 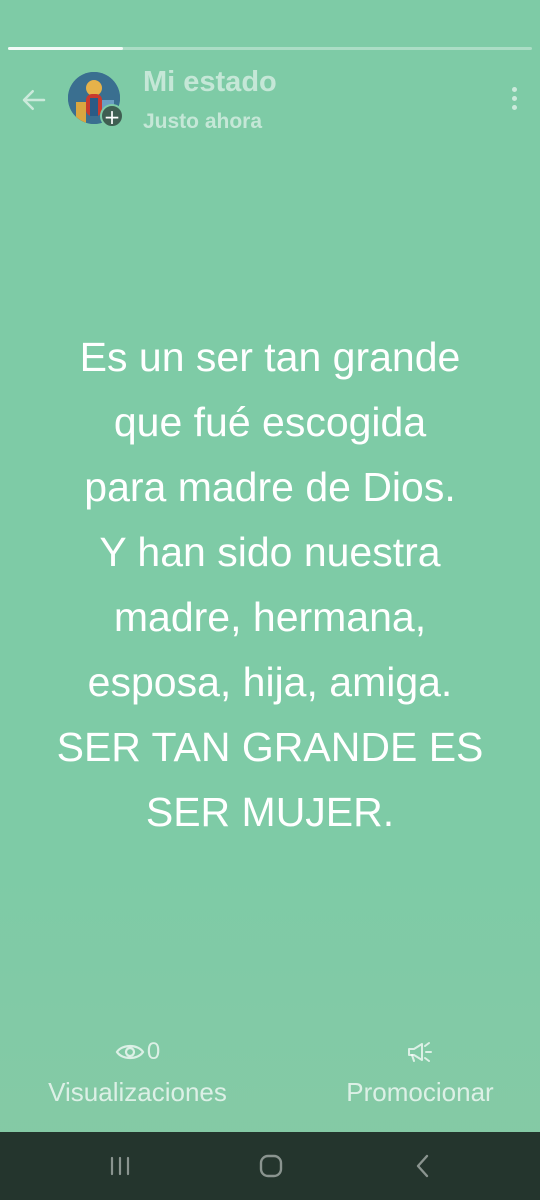 I want to click on chevron-left-icon, so click(x=422, y=1166).